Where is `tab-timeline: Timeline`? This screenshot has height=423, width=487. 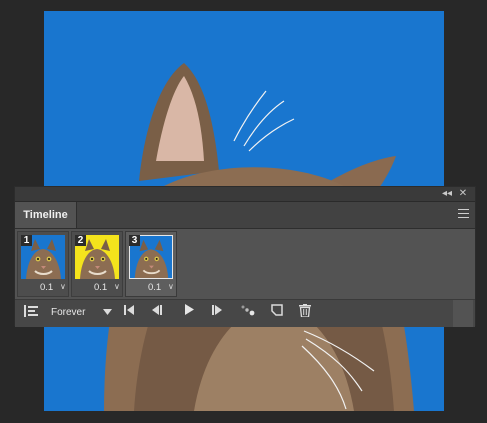 tab-timeline: Timeline is located at coordinates (46, 215).